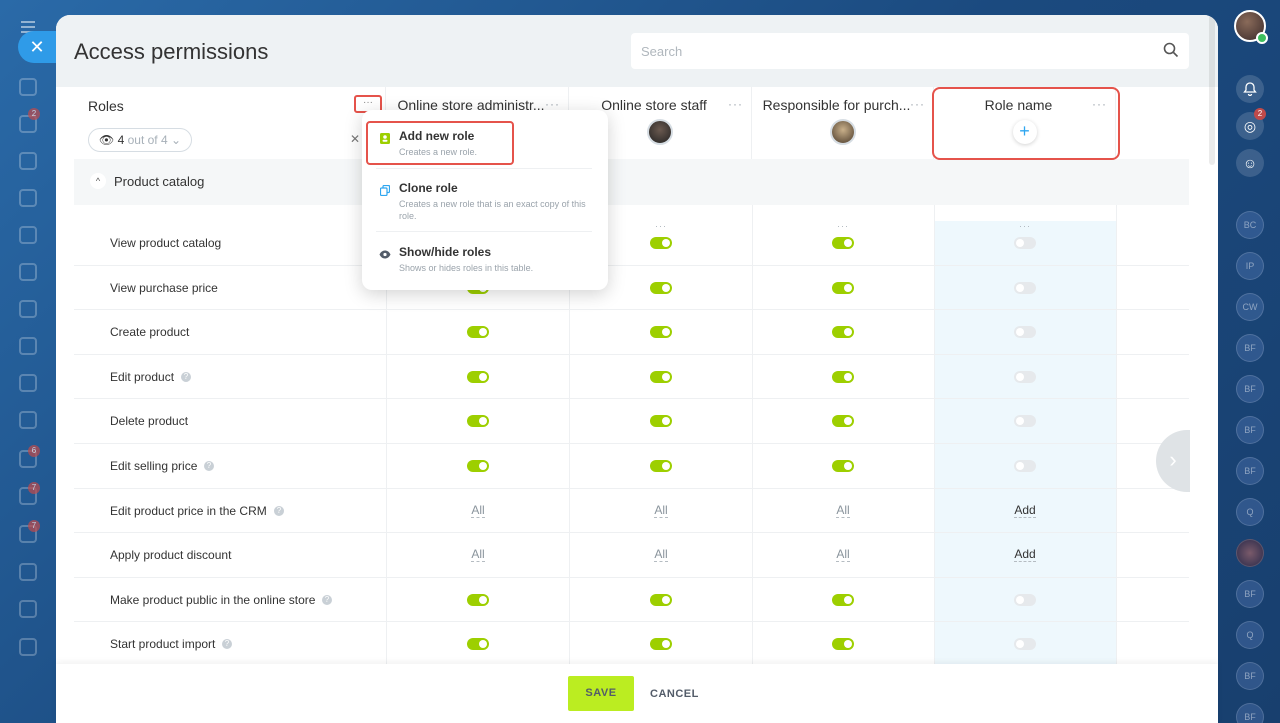 Image resolution: width=1280 pixels, height=723 pixels. I want to click on collapse-icon: ✕, so click(355, 139).